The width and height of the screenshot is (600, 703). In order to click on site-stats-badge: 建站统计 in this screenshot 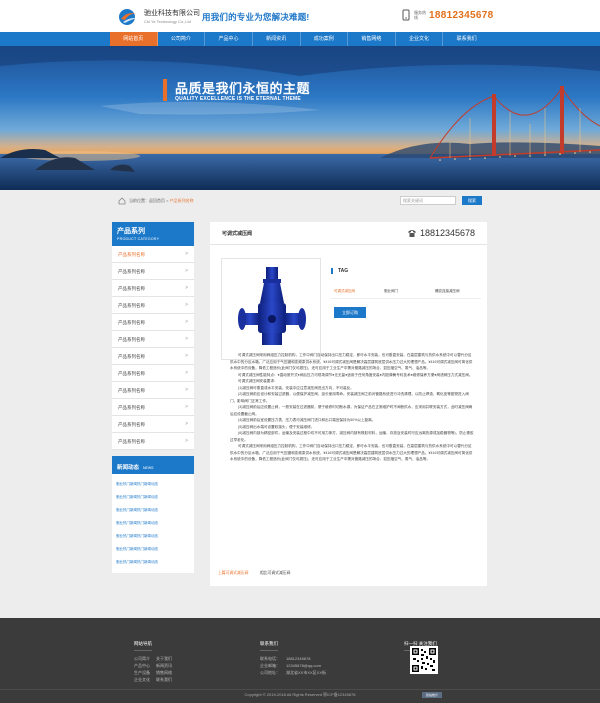, I will do `click(432, 695)`.